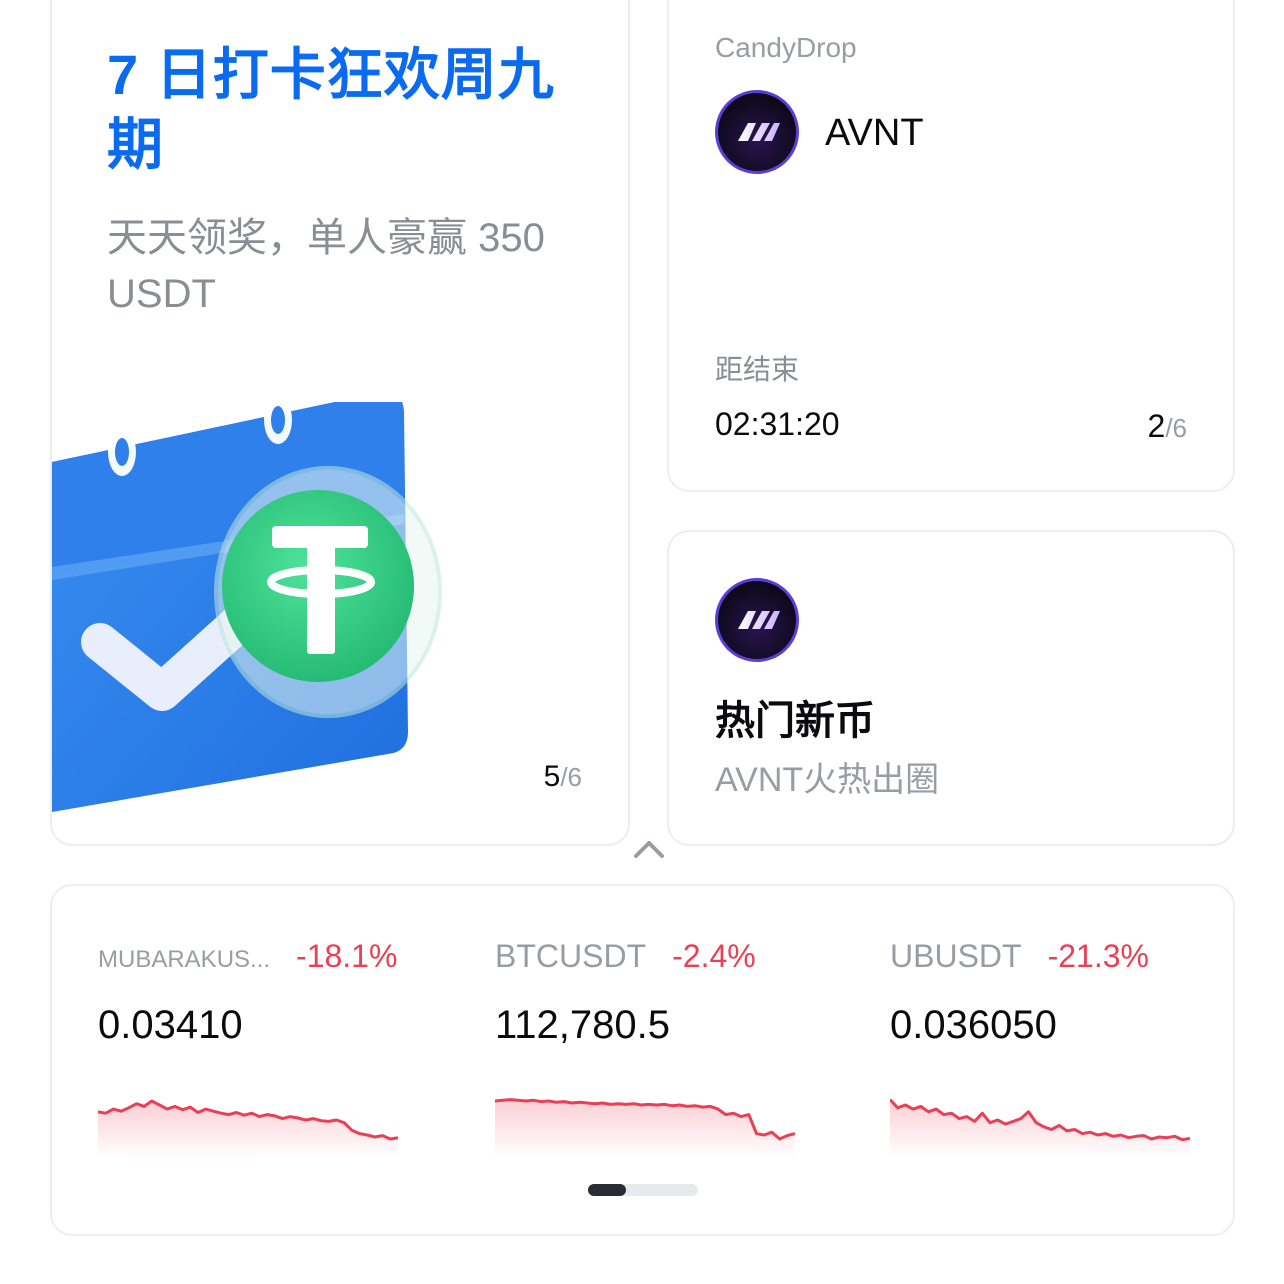 Image resolution: width=1284 pixels, height=1284 pixels. What do you see at coordinates (874, 133) in the screenshot?
I see `candydrop-token-name: AVNT` at bounding box center [874, 133].